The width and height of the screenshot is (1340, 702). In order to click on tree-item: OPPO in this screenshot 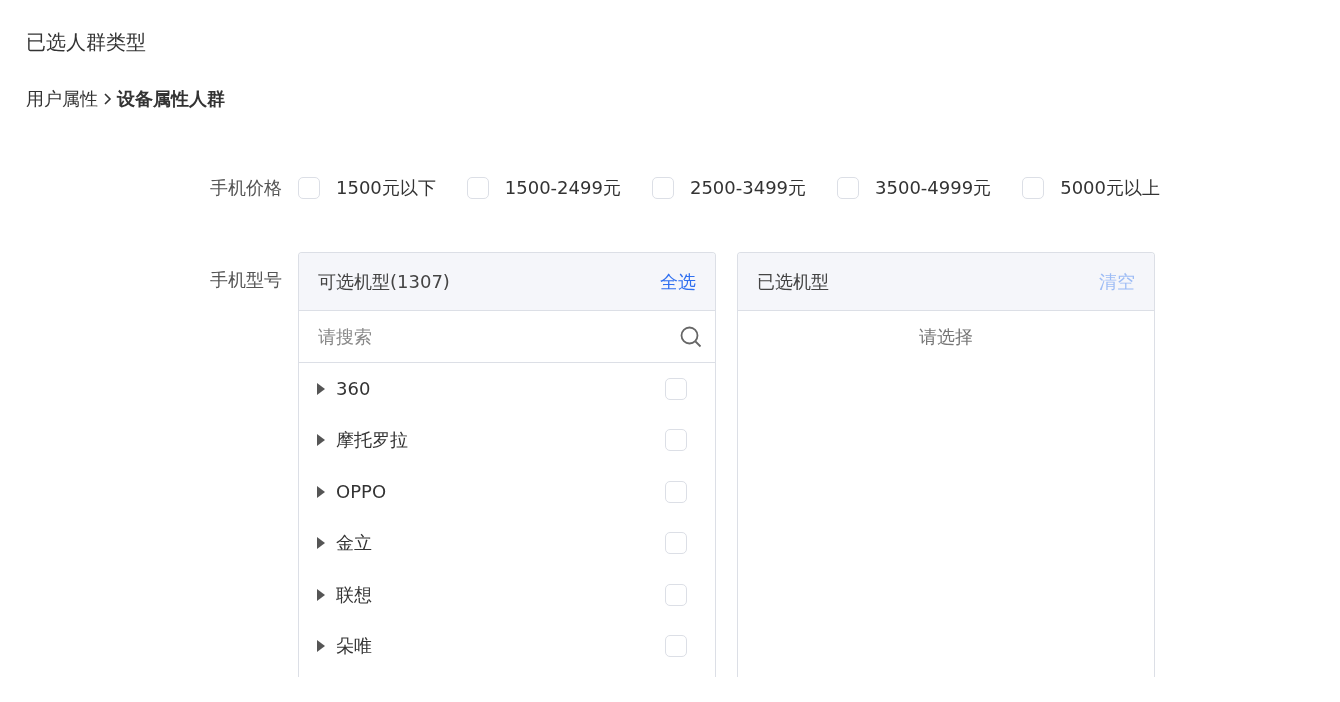, I will do `click(500, 492)`.